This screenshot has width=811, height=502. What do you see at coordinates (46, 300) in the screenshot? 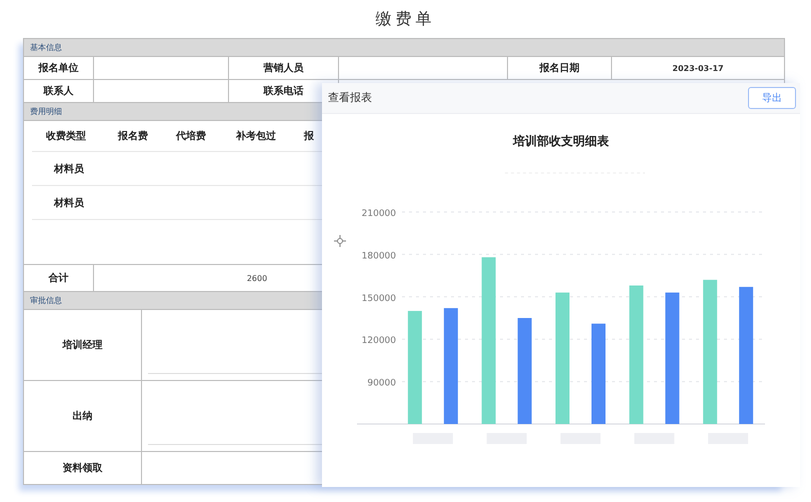
I see `section-title: 审批信息` at bounding box center [46, 300].